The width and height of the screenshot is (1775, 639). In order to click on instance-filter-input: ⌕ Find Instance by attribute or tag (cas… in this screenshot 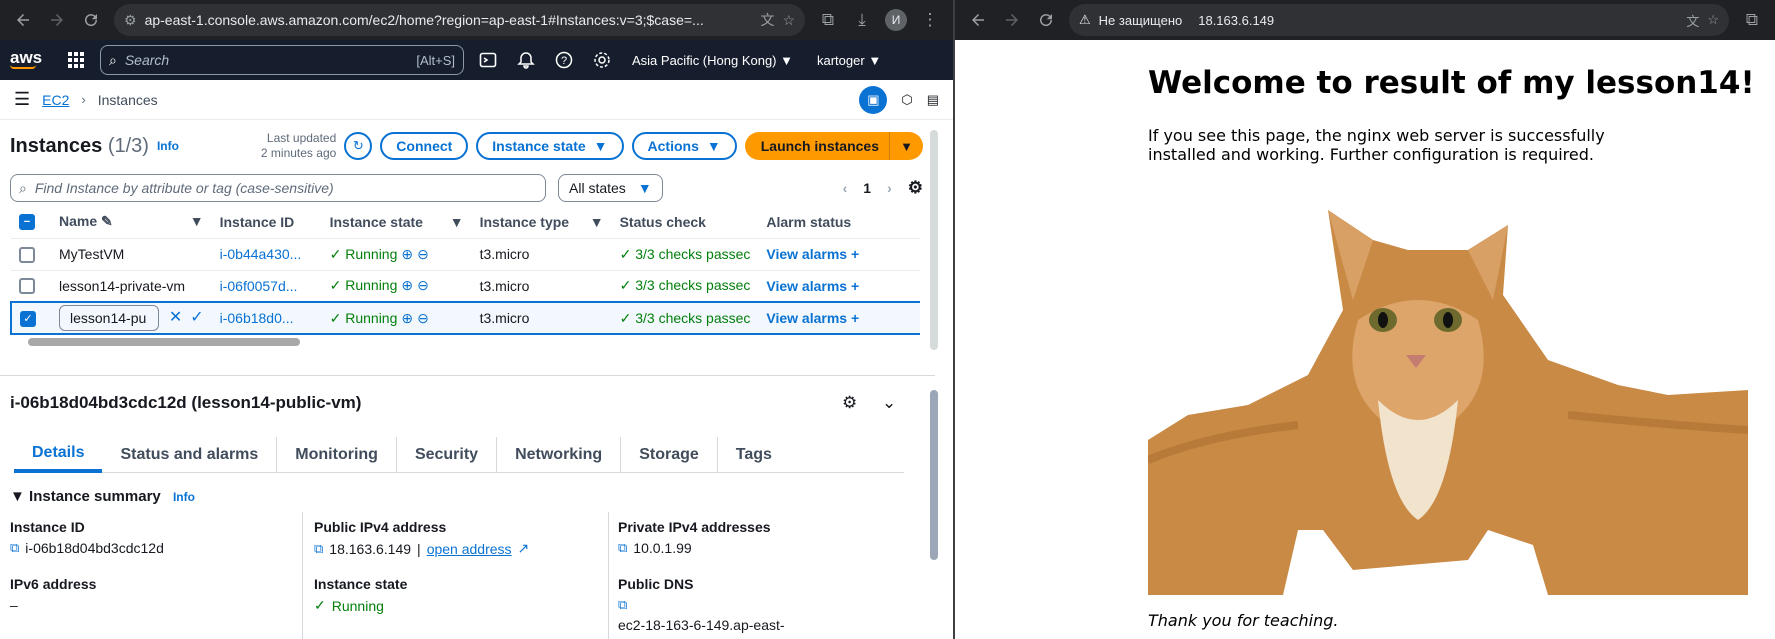, I will do `click(278, 188)`.